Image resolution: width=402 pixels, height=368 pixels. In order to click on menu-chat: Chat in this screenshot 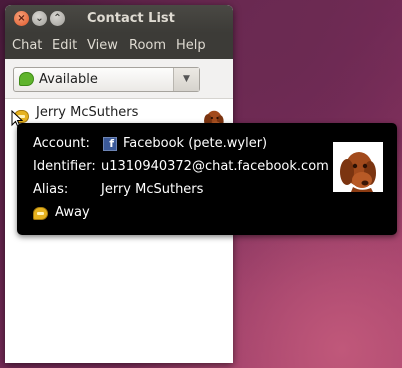, I will do `click(27, 45)`.